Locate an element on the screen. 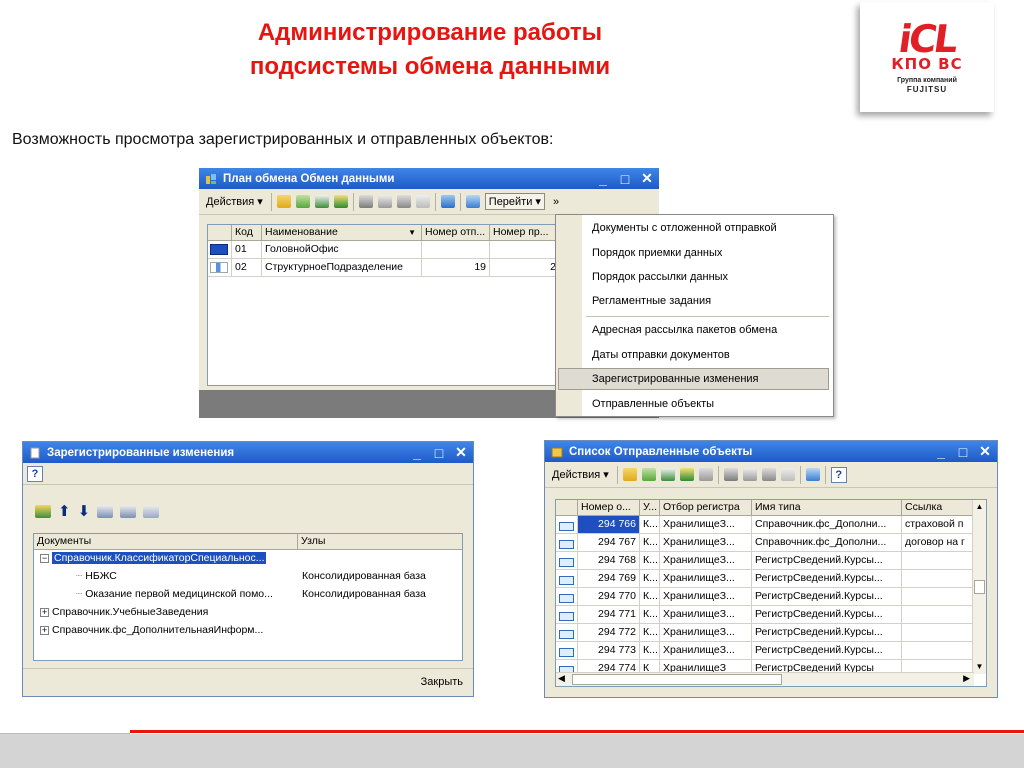 The height and width of the screenshot is (768, 1024). scroll-right-button: ▶ is located at coordinates (966, 678).